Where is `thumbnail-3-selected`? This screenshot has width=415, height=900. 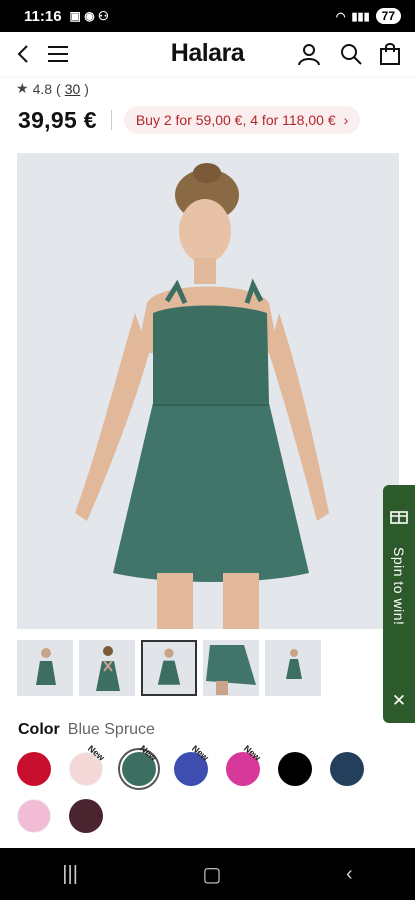 thumbnail-3-selected is located at coordinates (169, 668).